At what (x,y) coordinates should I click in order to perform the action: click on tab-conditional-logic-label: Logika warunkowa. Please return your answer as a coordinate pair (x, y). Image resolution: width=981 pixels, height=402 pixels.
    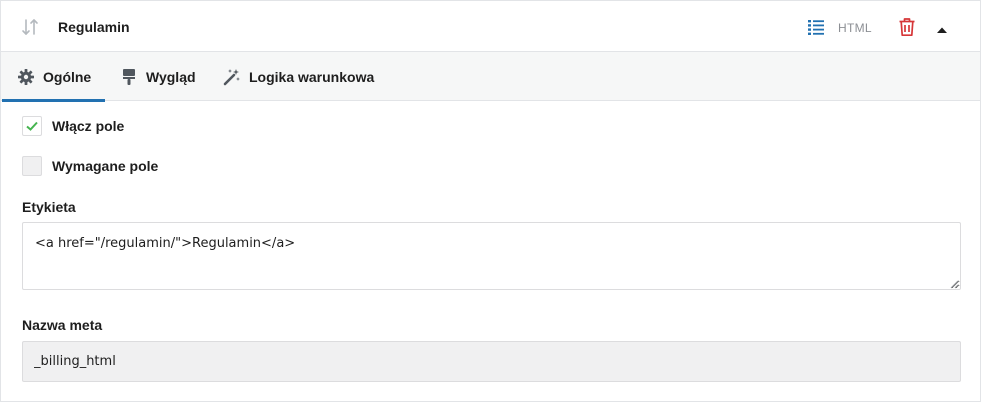
    Looking at the image, I should click on (312, 76).